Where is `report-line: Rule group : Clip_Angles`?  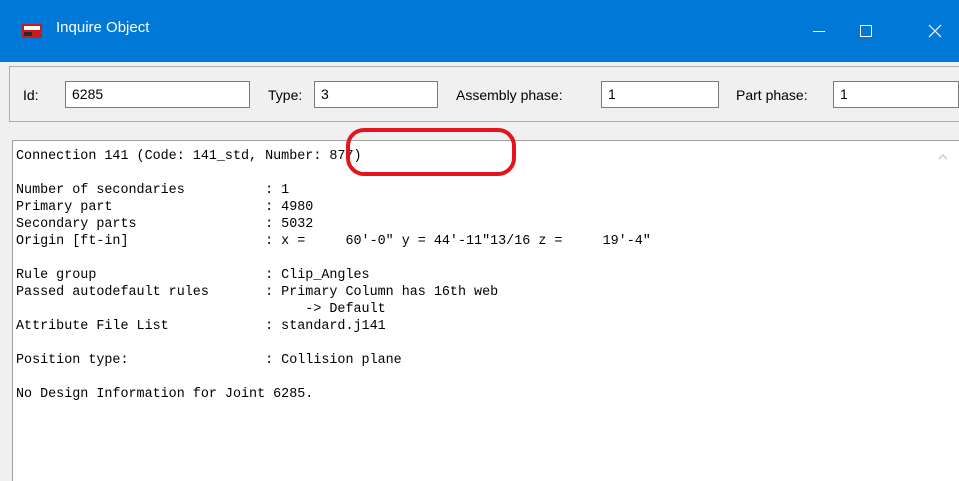 report-line: Rule group : Clip_Angles is located at coordinates (193, 275).